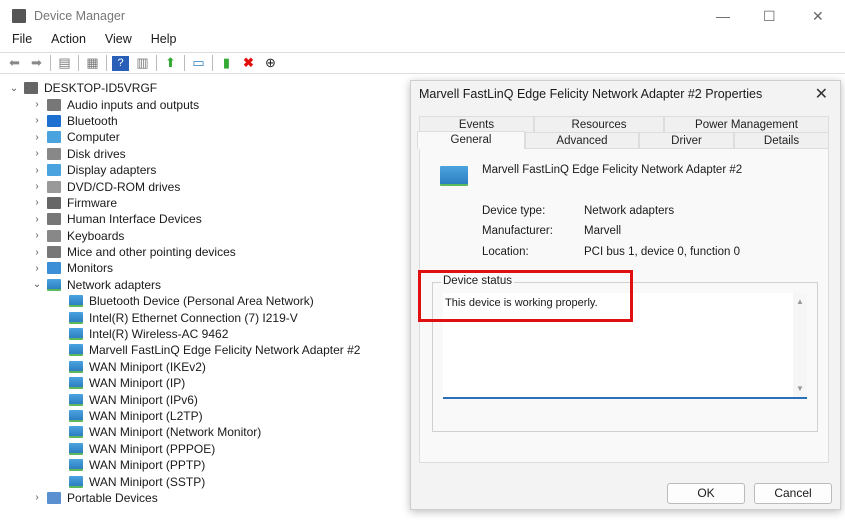  What do you see at coordinates (92, 63) in the screenshot?
I see `properties-icon: ▦` at bounding box center [92, 63].